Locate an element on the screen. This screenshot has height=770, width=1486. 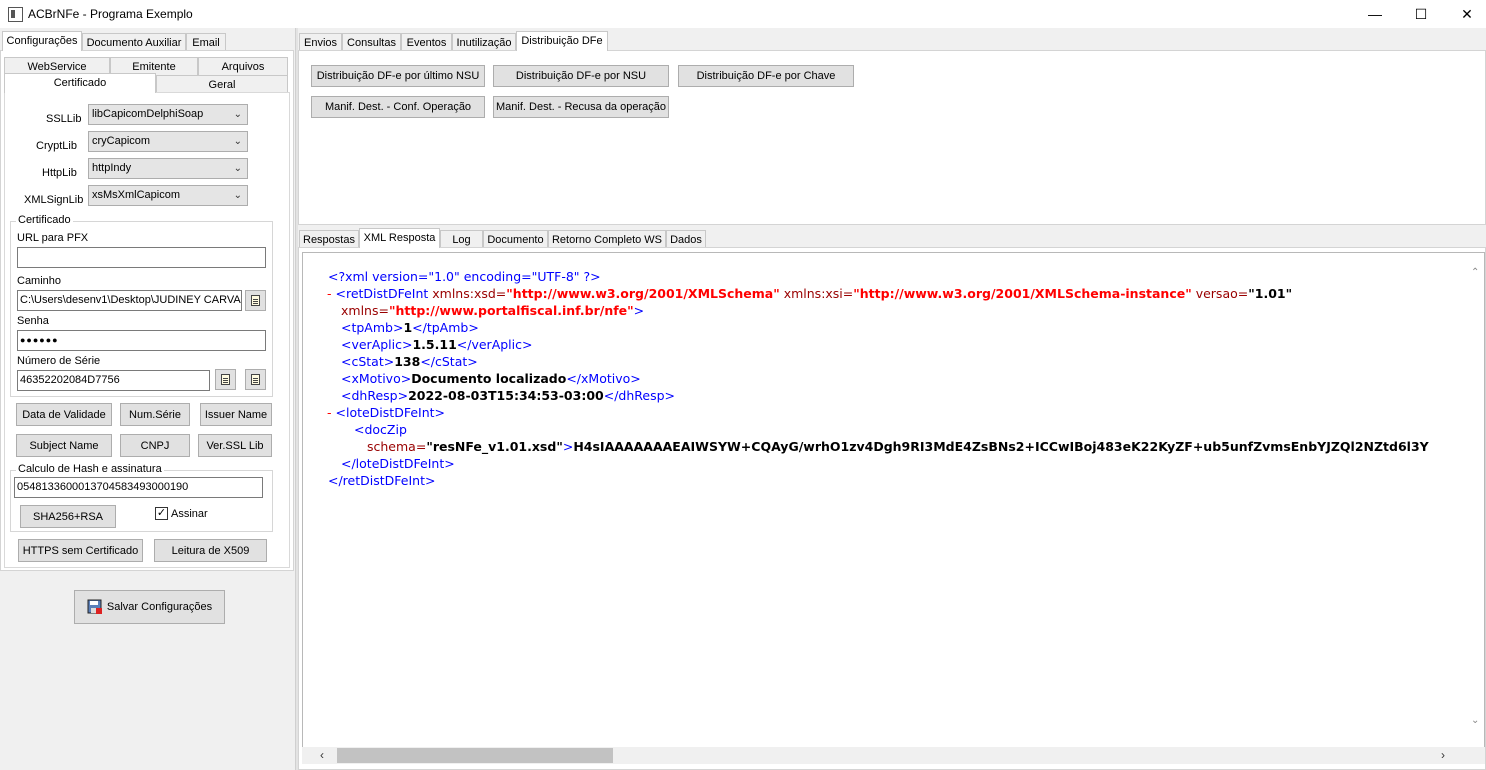
xml-text: 2022-08-03T15:34:53-03:00 is located at coordinates (506, 395).